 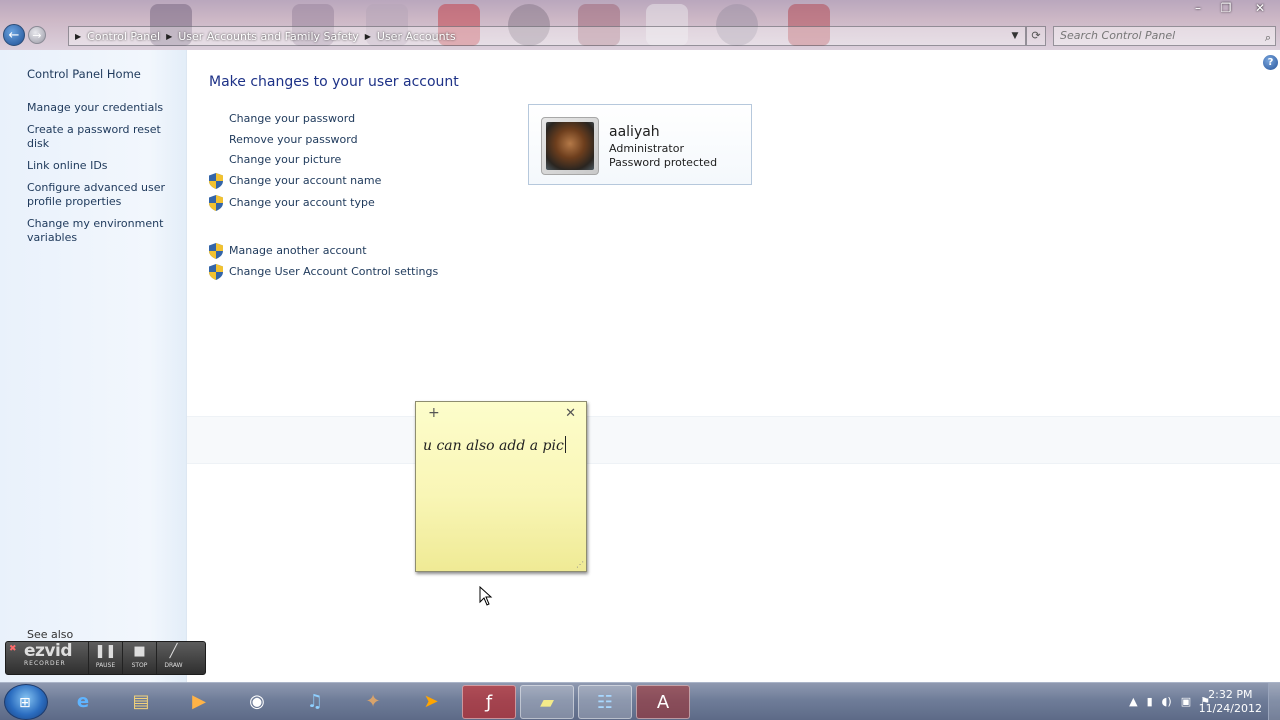 I want to click on account-name: aaliyah, so click(x=634, y=132).